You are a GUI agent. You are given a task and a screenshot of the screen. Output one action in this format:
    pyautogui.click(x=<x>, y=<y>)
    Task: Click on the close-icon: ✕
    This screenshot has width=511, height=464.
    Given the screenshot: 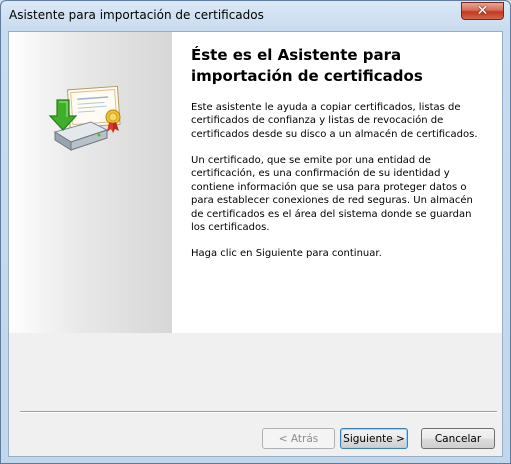 What is the action you would take?
    pyautogui.click(x=482, y=11)
    